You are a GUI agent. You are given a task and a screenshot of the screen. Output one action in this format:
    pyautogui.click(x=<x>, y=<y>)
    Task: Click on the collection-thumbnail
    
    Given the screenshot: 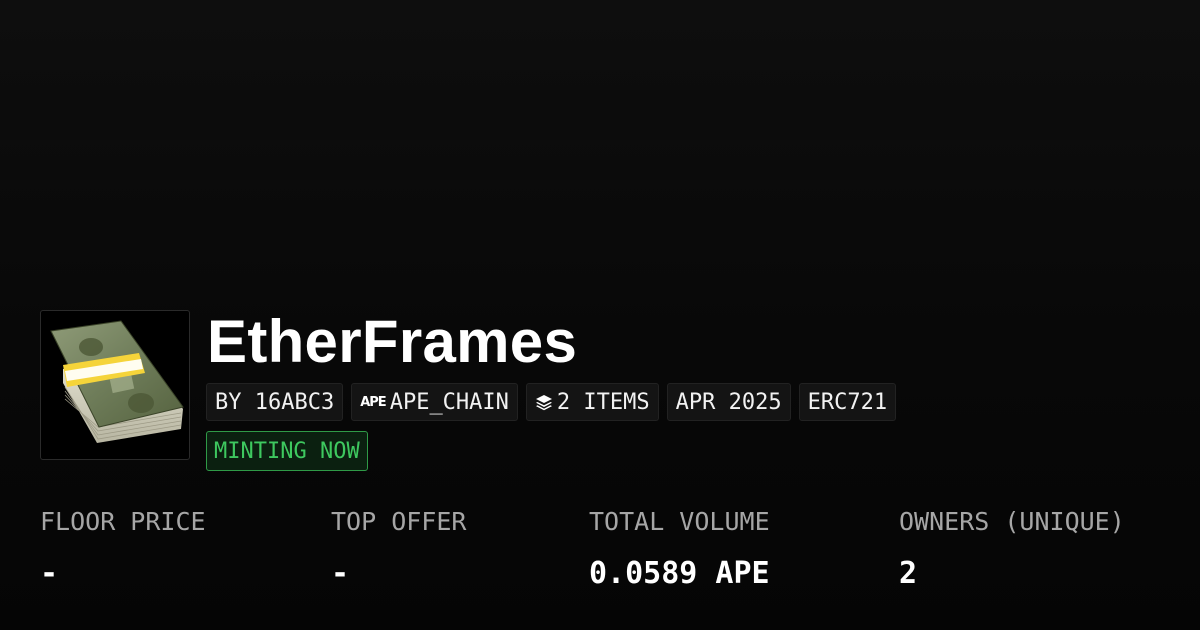 What is the action you would take?
    pyautogui.click(x=115, y=385)
    